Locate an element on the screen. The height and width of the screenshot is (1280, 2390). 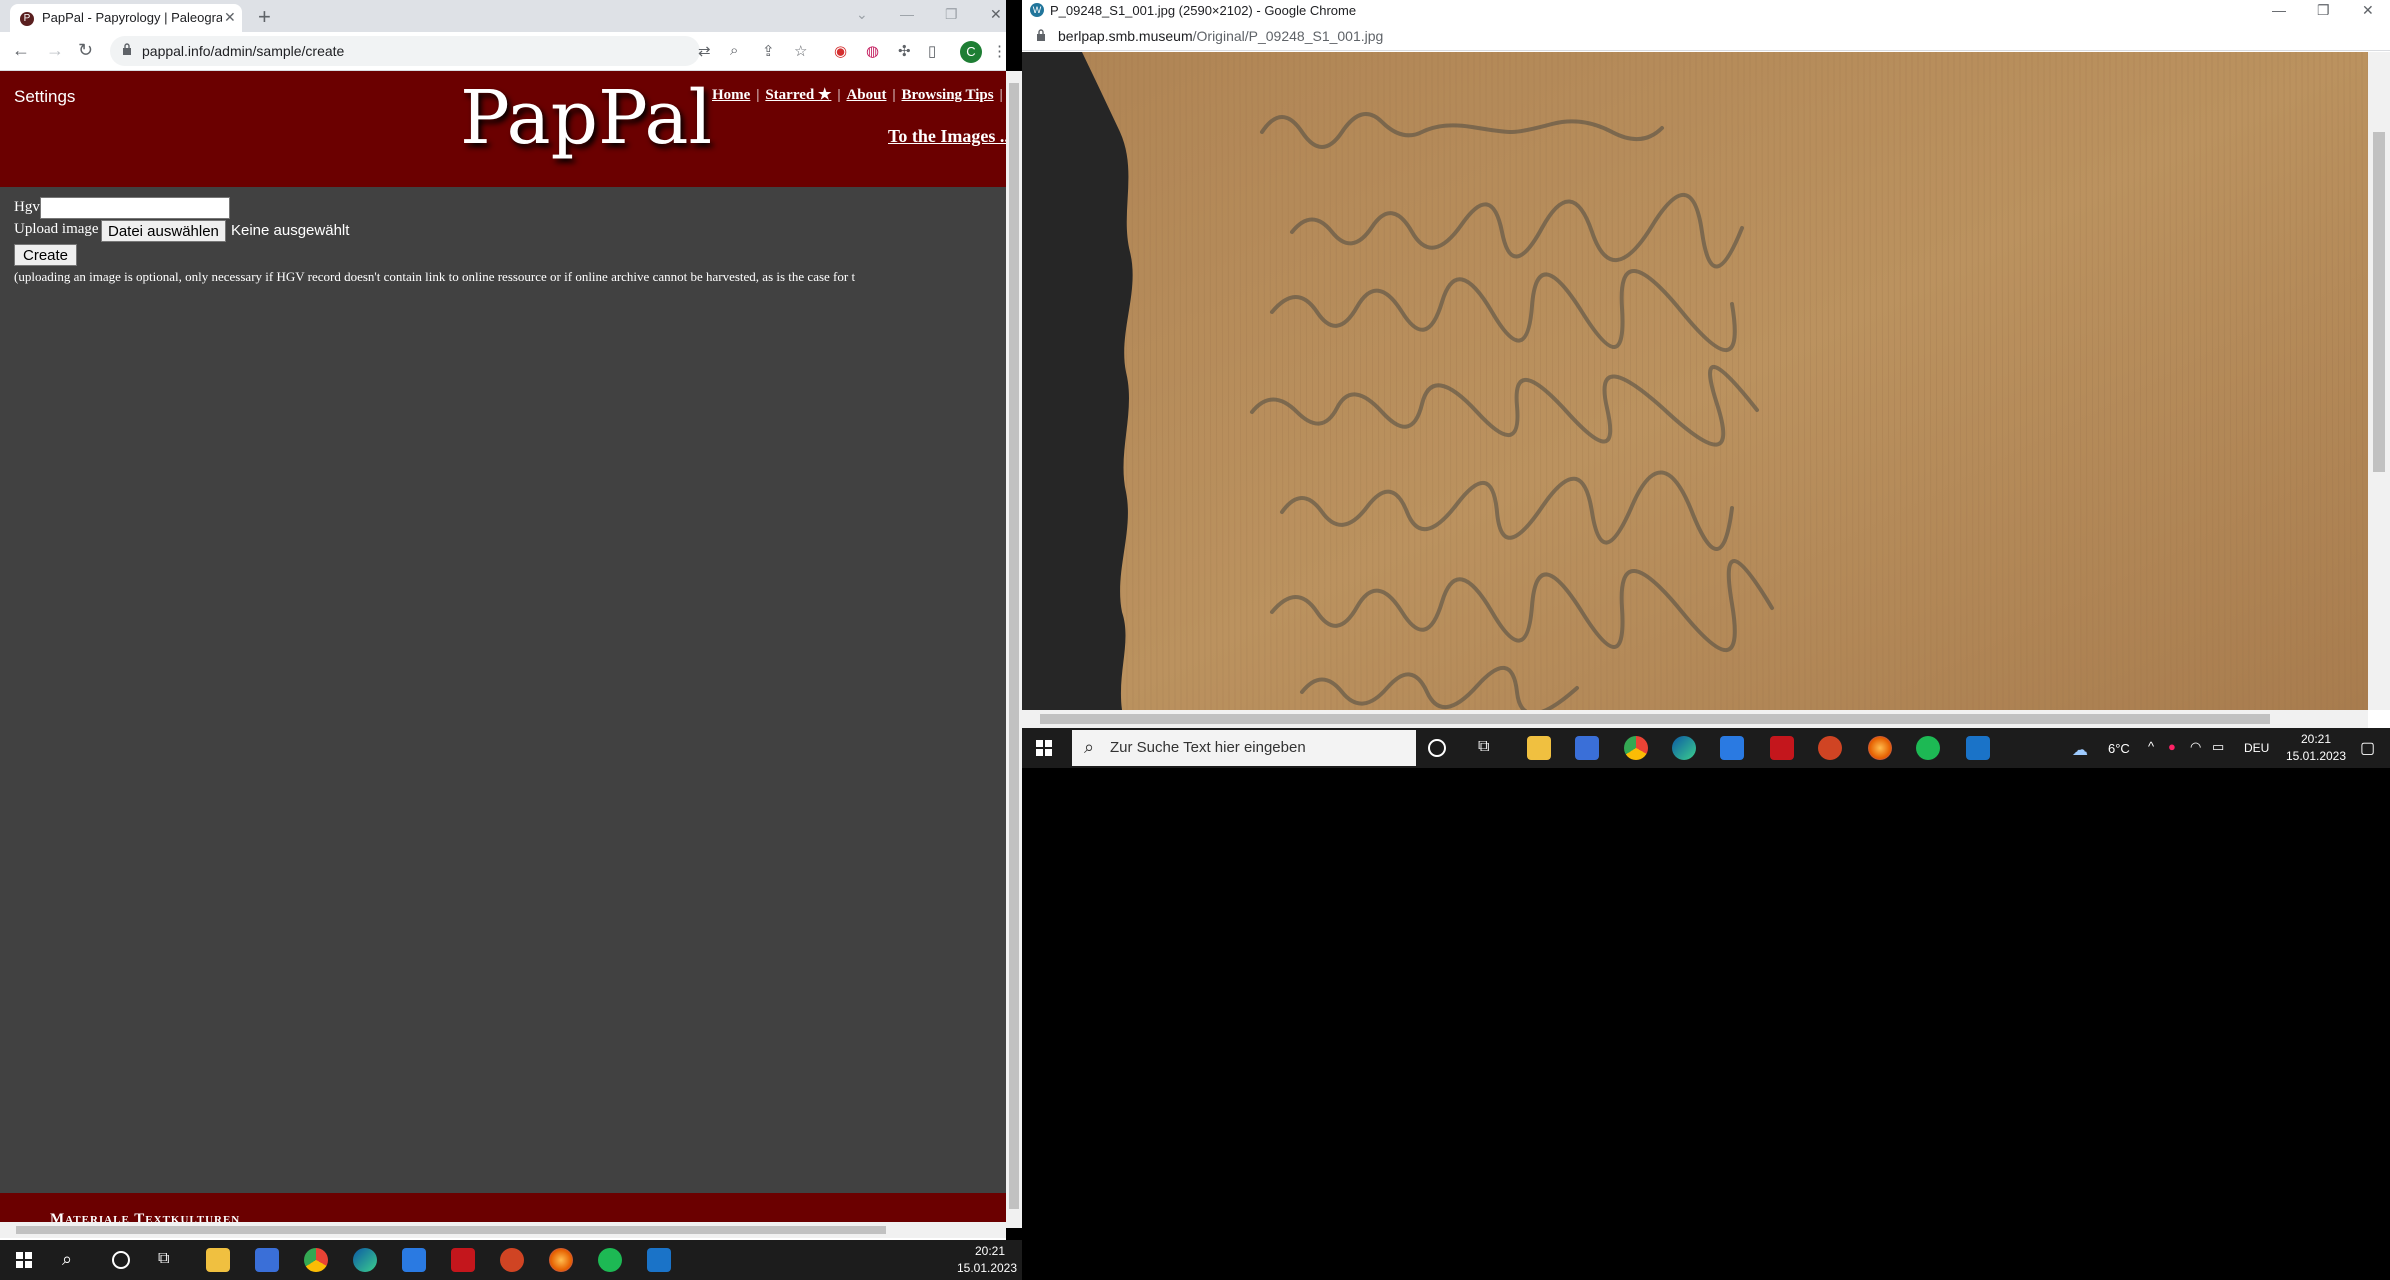
nav-about: About is located at coordinates (866, 95).